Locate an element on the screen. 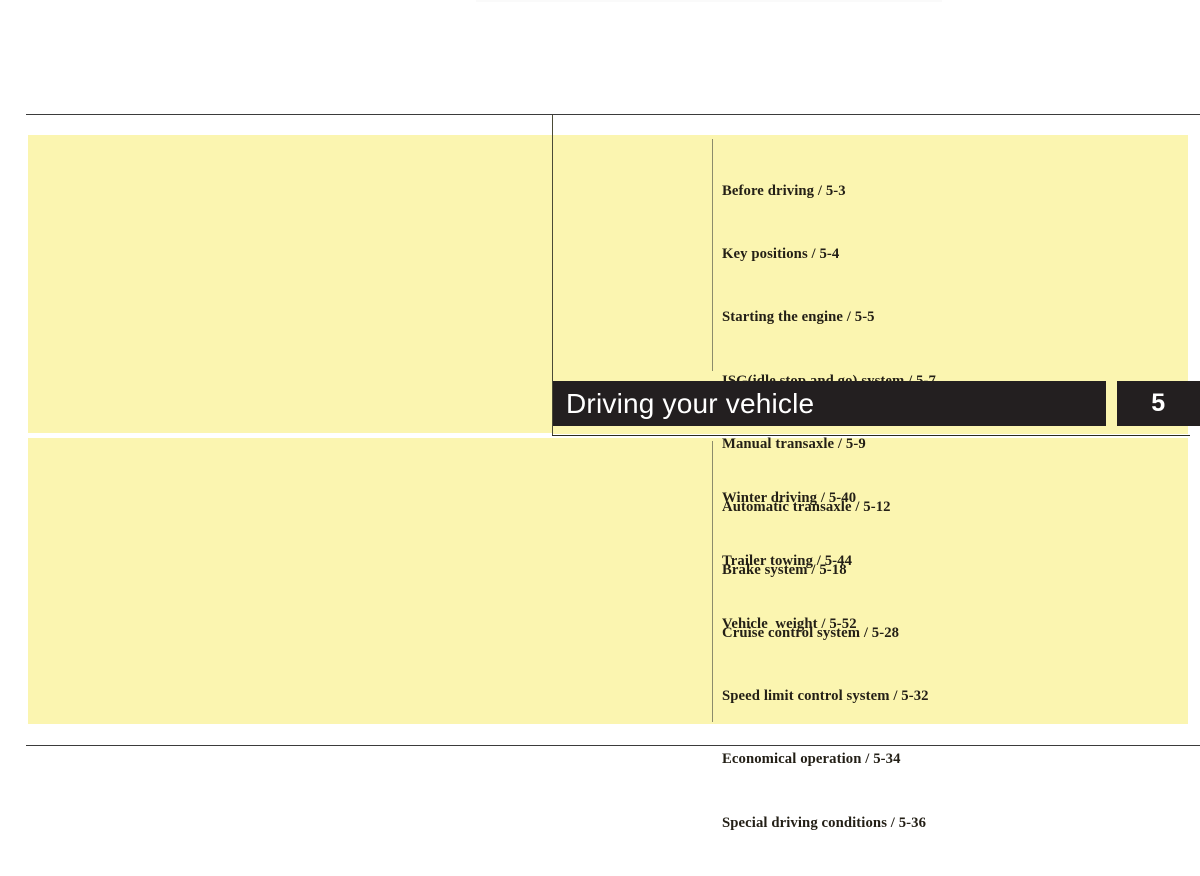  toc-entry: Starting the engine / 5-5 is located at coordinates (829, 317).